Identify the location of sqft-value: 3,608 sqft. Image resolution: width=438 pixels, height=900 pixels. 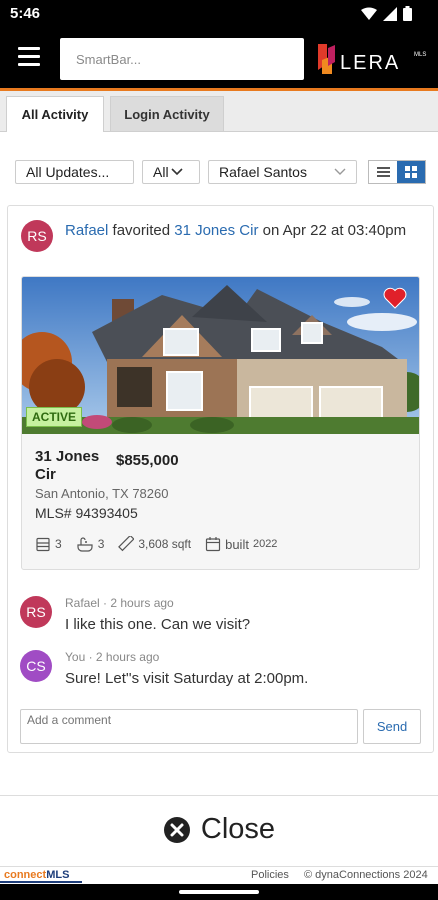
(165, 544).